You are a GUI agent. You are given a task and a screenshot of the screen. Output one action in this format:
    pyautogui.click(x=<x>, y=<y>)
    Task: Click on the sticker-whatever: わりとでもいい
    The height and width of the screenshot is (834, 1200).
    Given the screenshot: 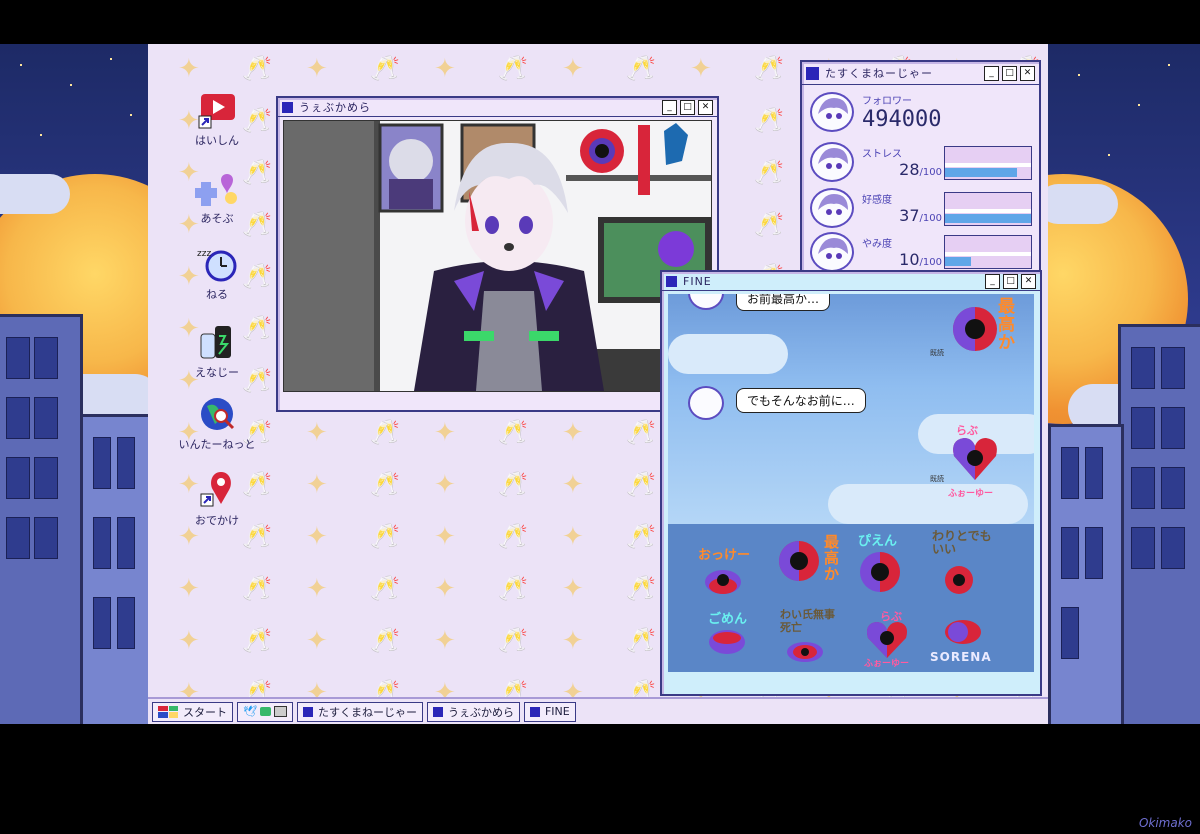 What is the action you would take?
    pyautogui.click(x=962, y=543)
    